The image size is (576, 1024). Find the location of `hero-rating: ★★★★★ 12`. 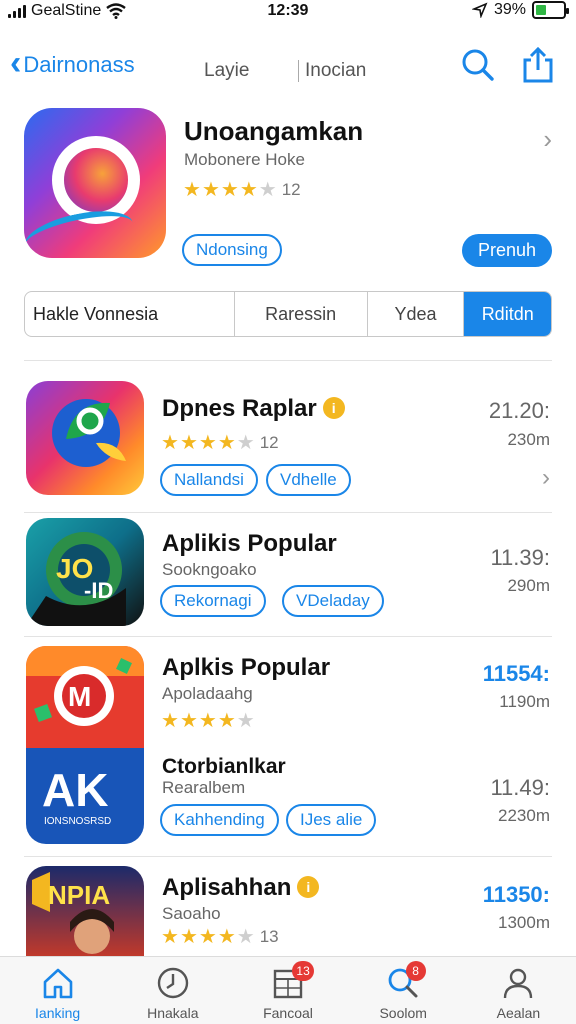

hero-rating: ★★★★★ 12 is located at coordinates (242, 189).